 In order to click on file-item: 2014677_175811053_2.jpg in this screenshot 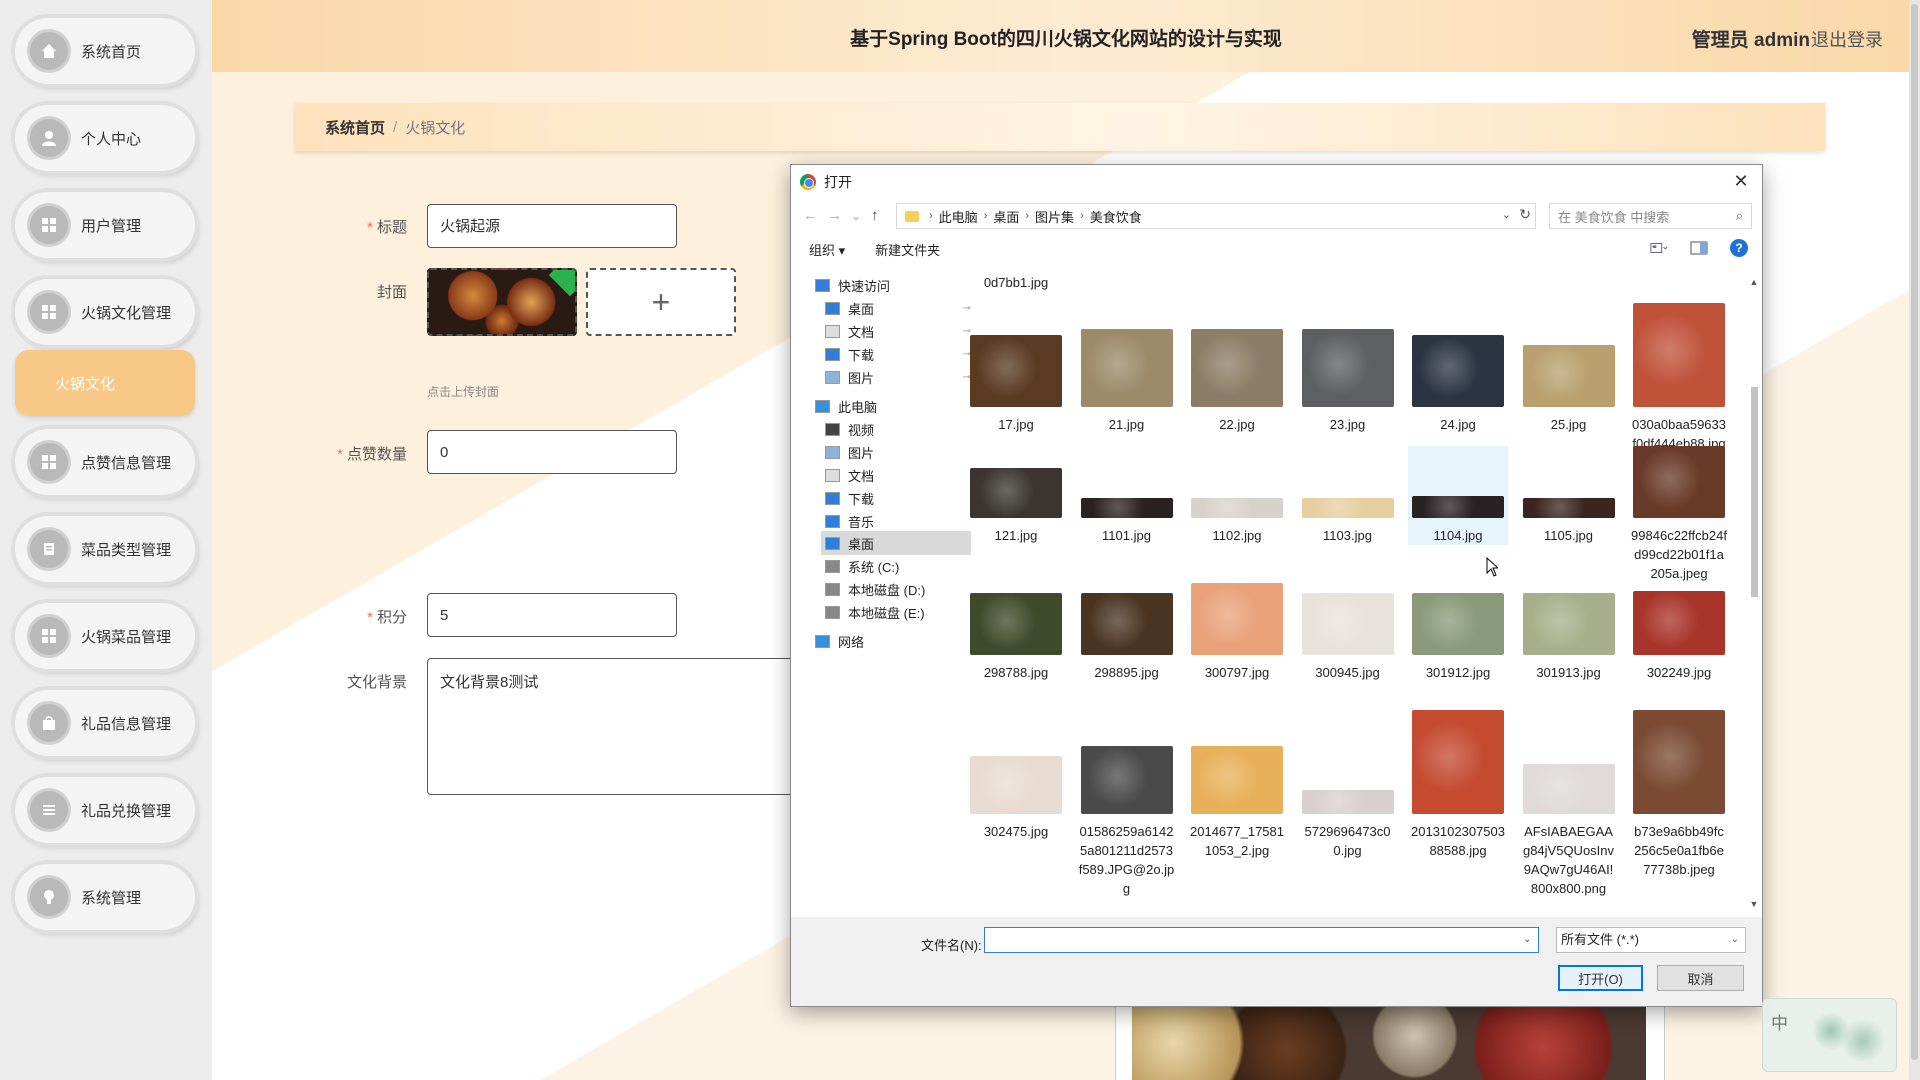, I will do `click(1237, 785)`.